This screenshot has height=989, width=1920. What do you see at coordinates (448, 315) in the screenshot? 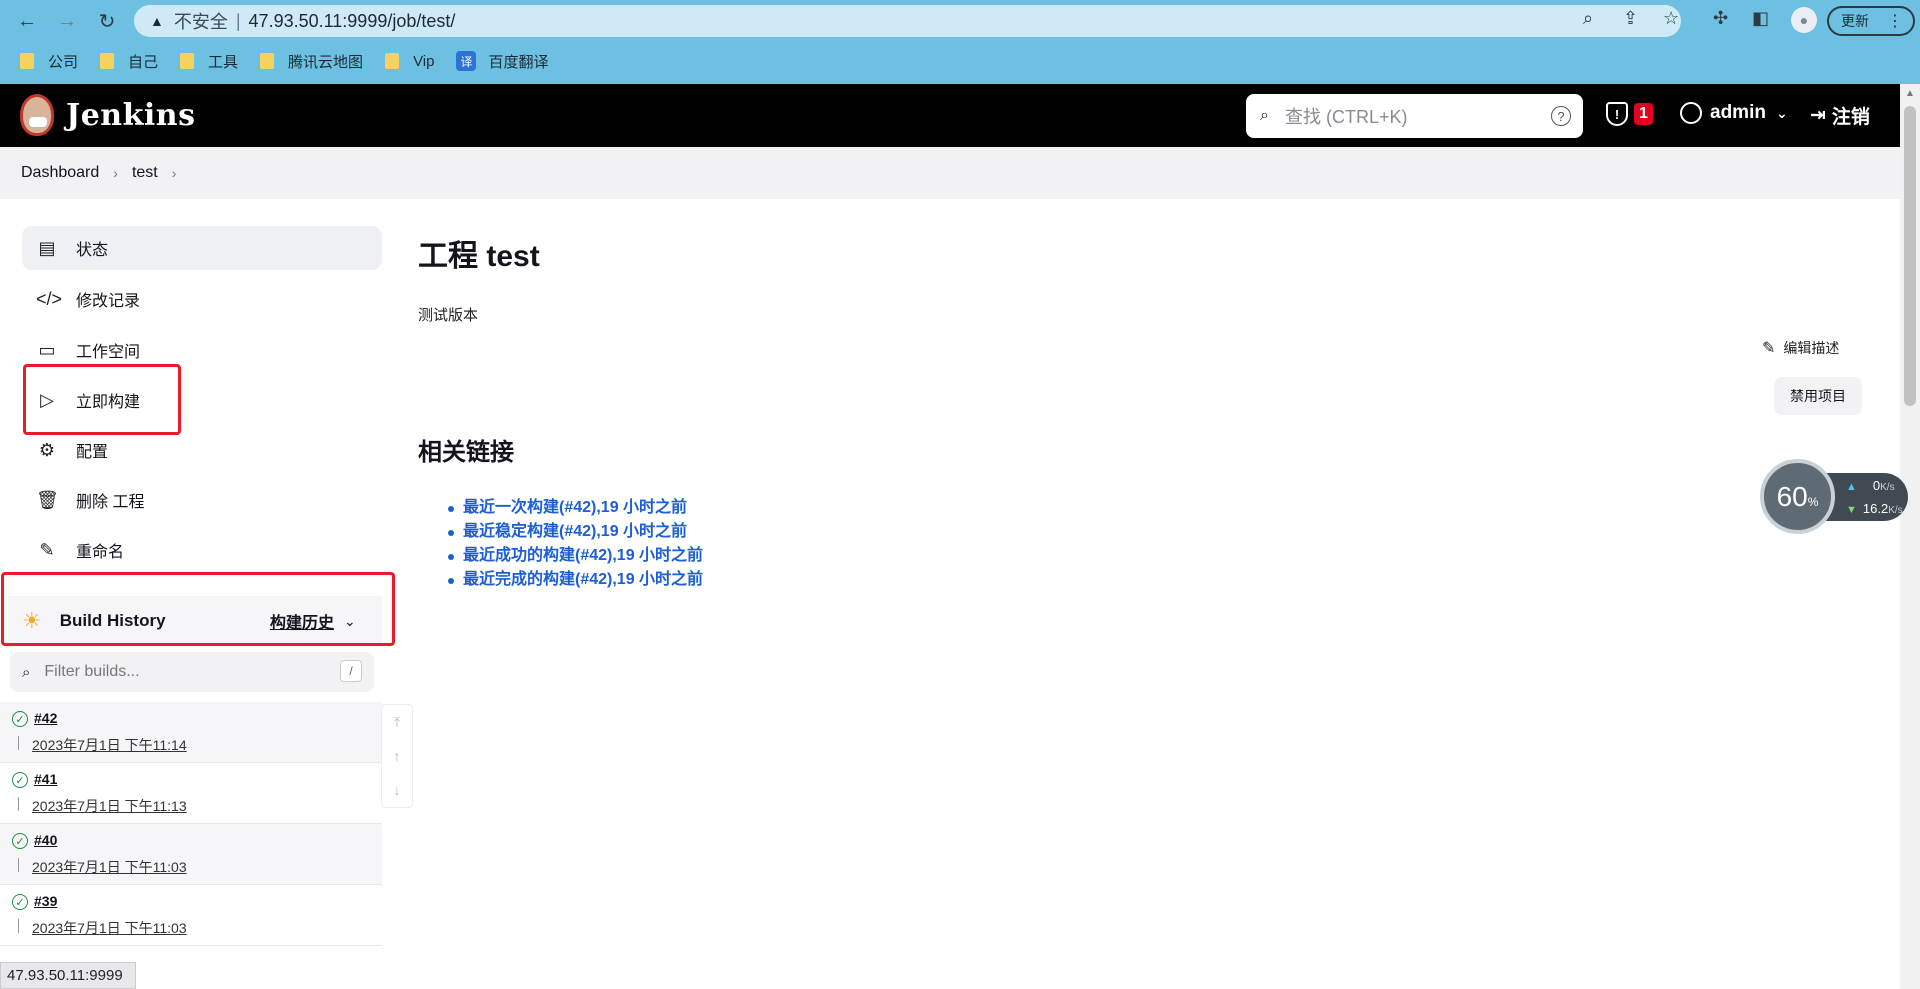
I see `project-description: 测试版本` at bounding box center [448, 315].